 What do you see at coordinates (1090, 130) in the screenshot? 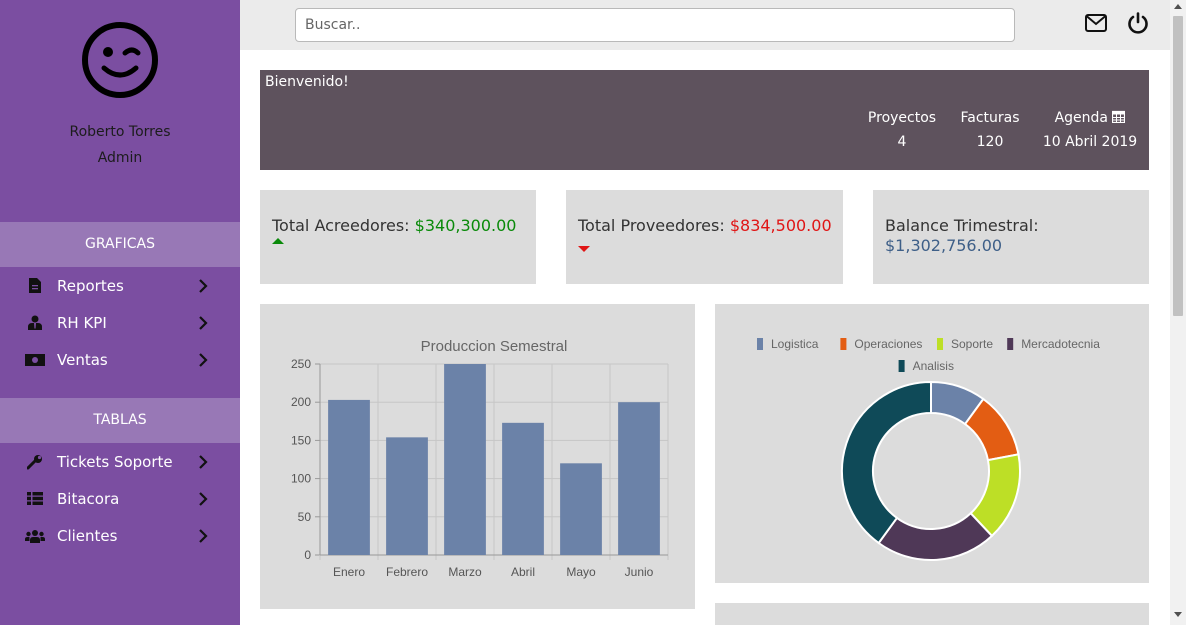
I see `stat-agenda: Agenda 10 Abril 2019` at bounding box center [1090, 130].